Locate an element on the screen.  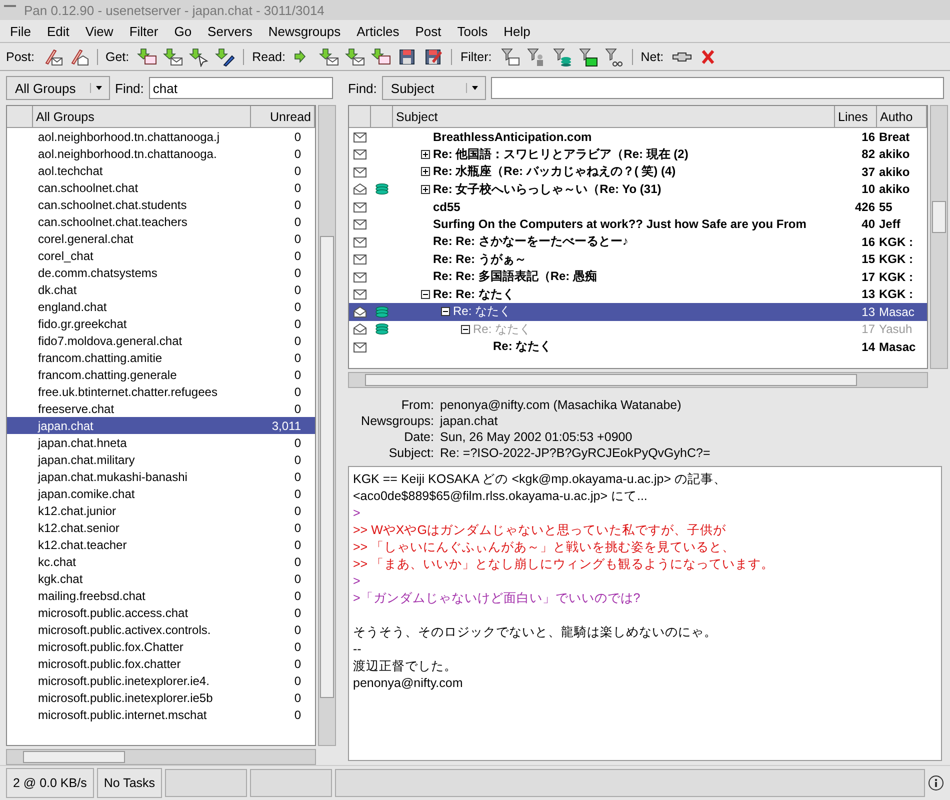
column-header: All Groups is located at coordinates (142, 117).